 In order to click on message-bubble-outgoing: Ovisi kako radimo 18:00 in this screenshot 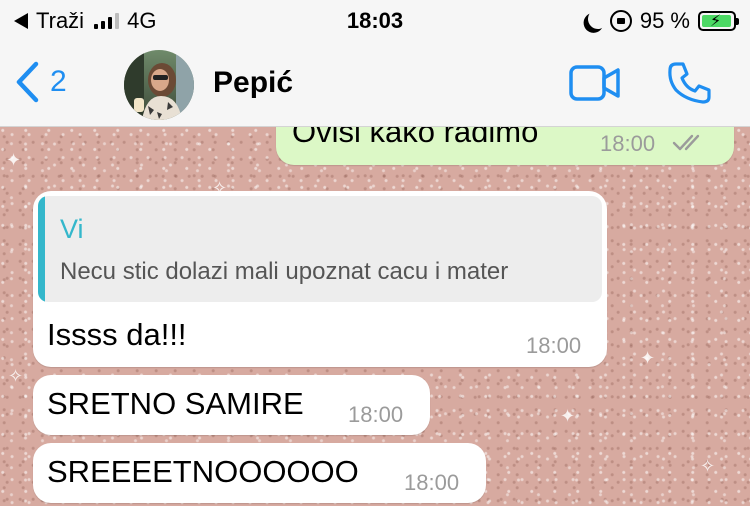, I will do `click(505, 146)`.